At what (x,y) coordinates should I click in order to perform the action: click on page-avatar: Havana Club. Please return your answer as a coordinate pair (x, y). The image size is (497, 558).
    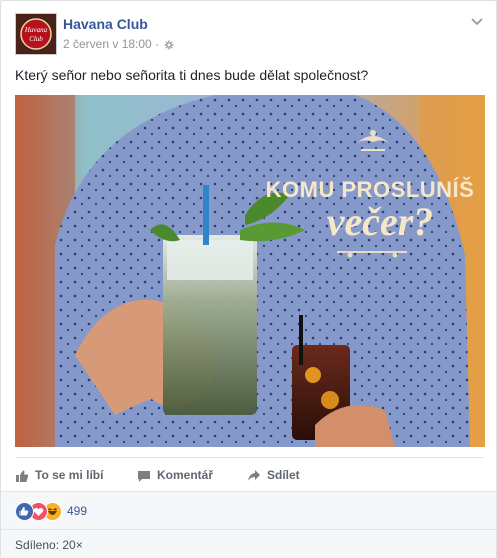
    Looking at the image, I should click on (36, 34).